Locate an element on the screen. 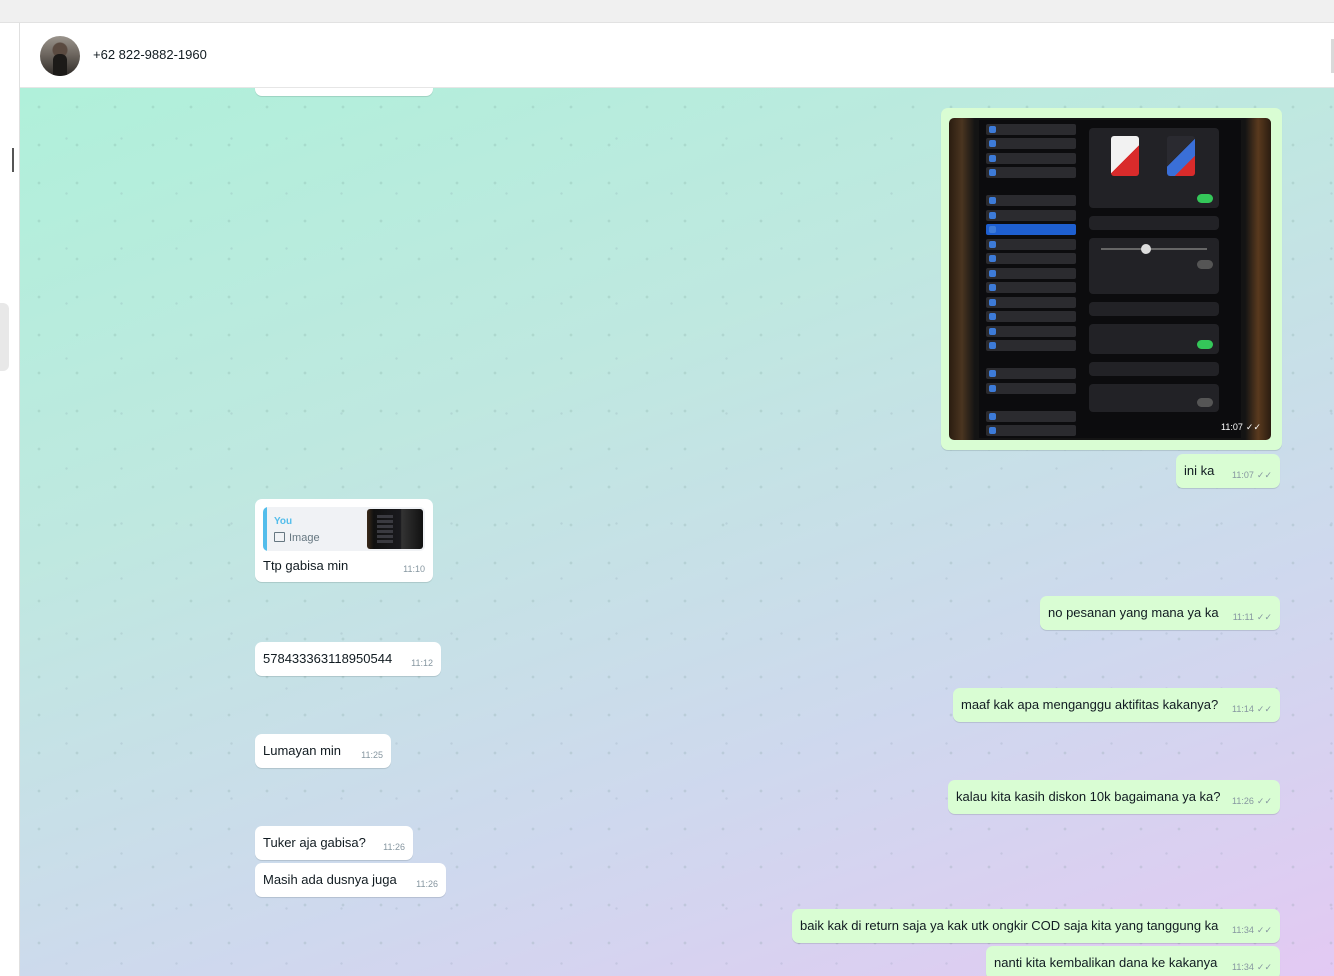 This screenshot has height=976, width=1334. message-text: ini ka is located at coordinates (1199, 470).